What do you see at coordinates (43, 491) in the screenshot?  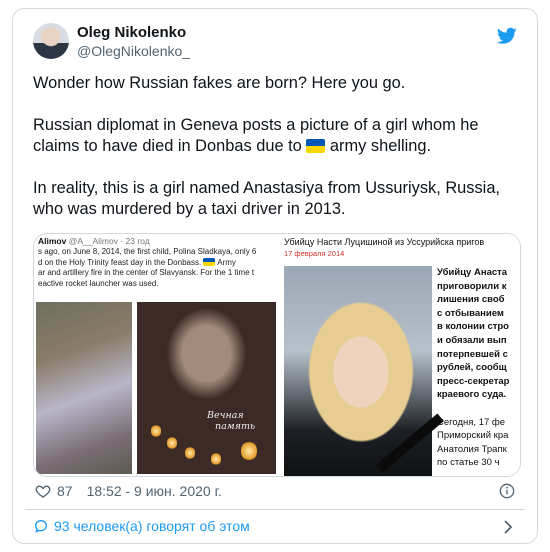 I see `heart-icon` at bounding box center [43, 491].